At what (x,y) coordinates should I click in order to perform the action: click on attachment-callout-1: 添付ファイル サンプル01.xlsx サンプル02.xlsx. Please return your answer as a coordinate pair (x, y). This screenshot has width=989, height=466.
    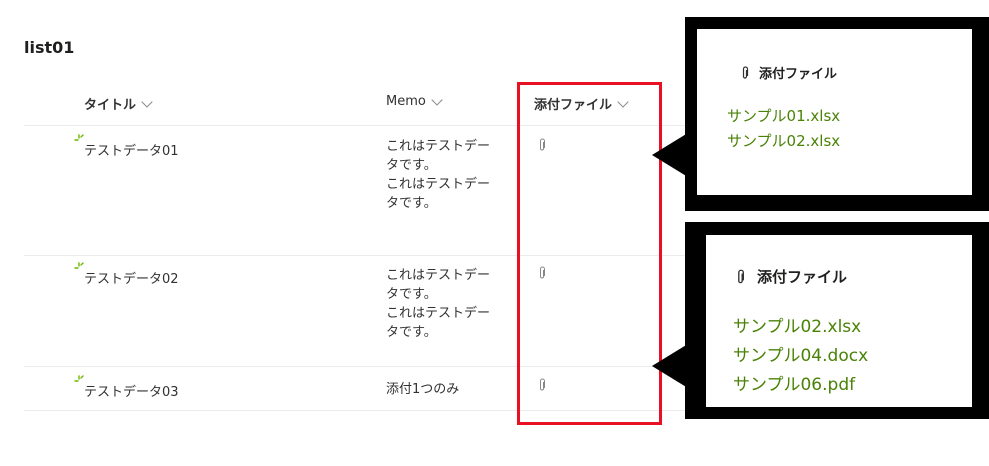
    Looking at the image, I should click on (837, 114).